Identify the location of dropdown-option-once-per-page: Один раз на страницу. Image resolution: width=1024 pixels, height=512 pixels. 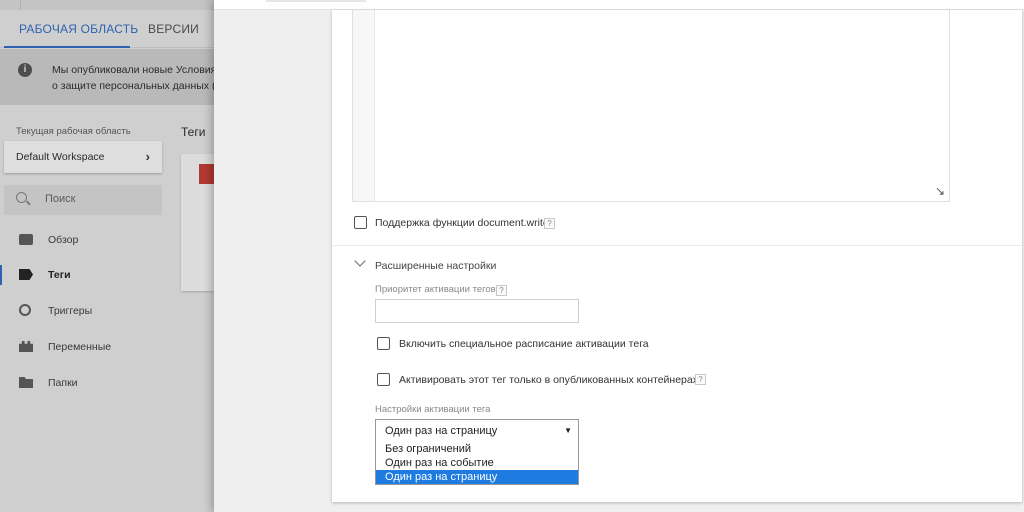
(477, 477).